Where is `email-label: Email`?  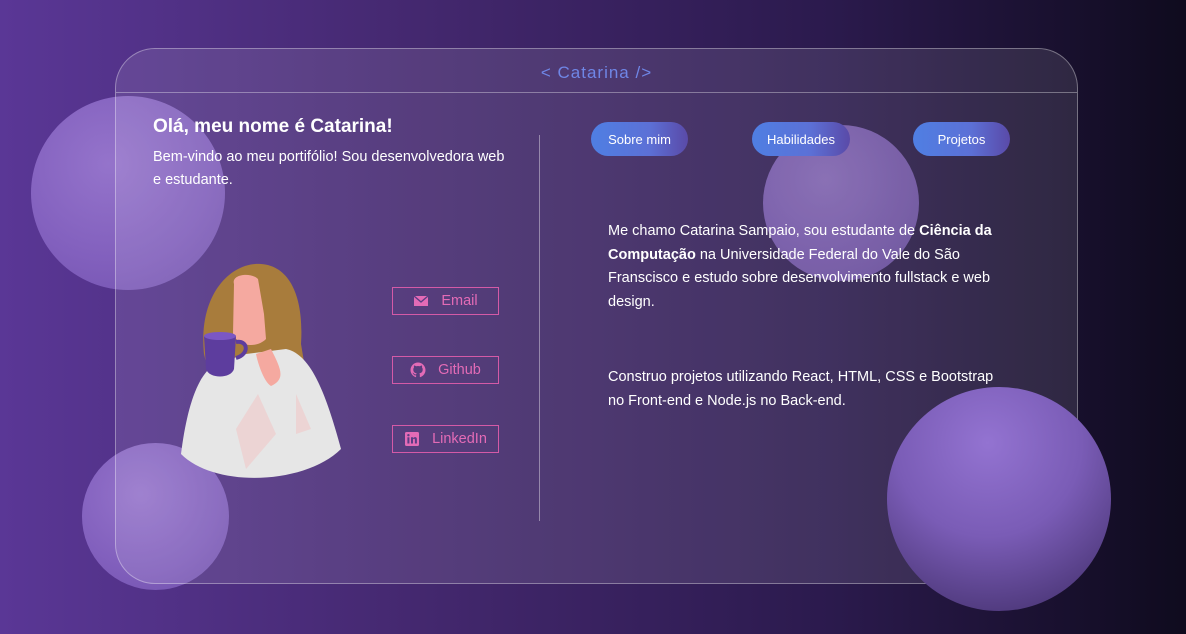 email-label: Email is located at coordinates (459, 301).